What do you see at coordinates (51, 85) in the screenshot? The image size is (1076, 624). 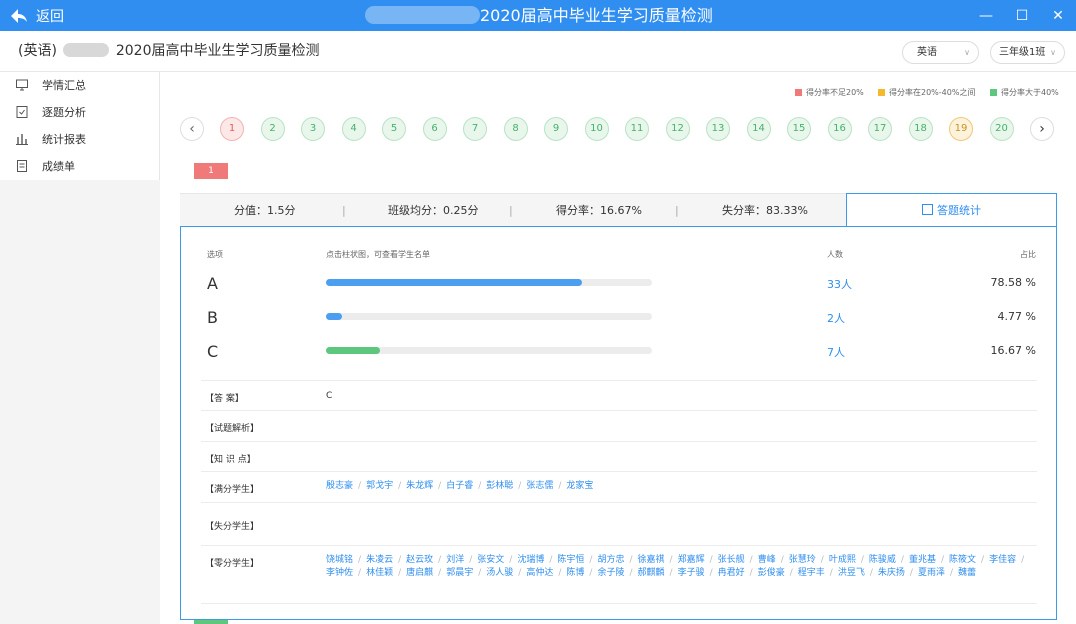 I see `sidebar-item-summary: 学情汇总` at bounding box center [51, 85].